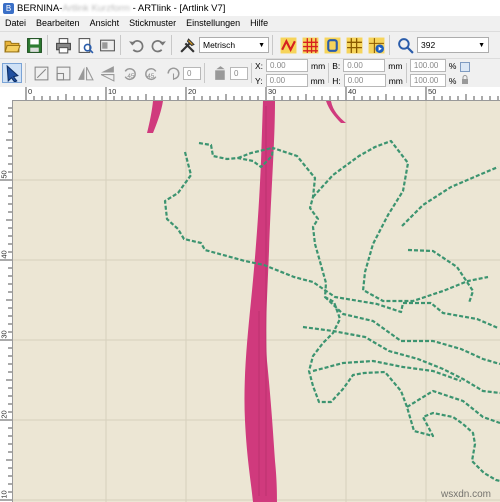  I want to click on resize-icon, so click(41, 73).